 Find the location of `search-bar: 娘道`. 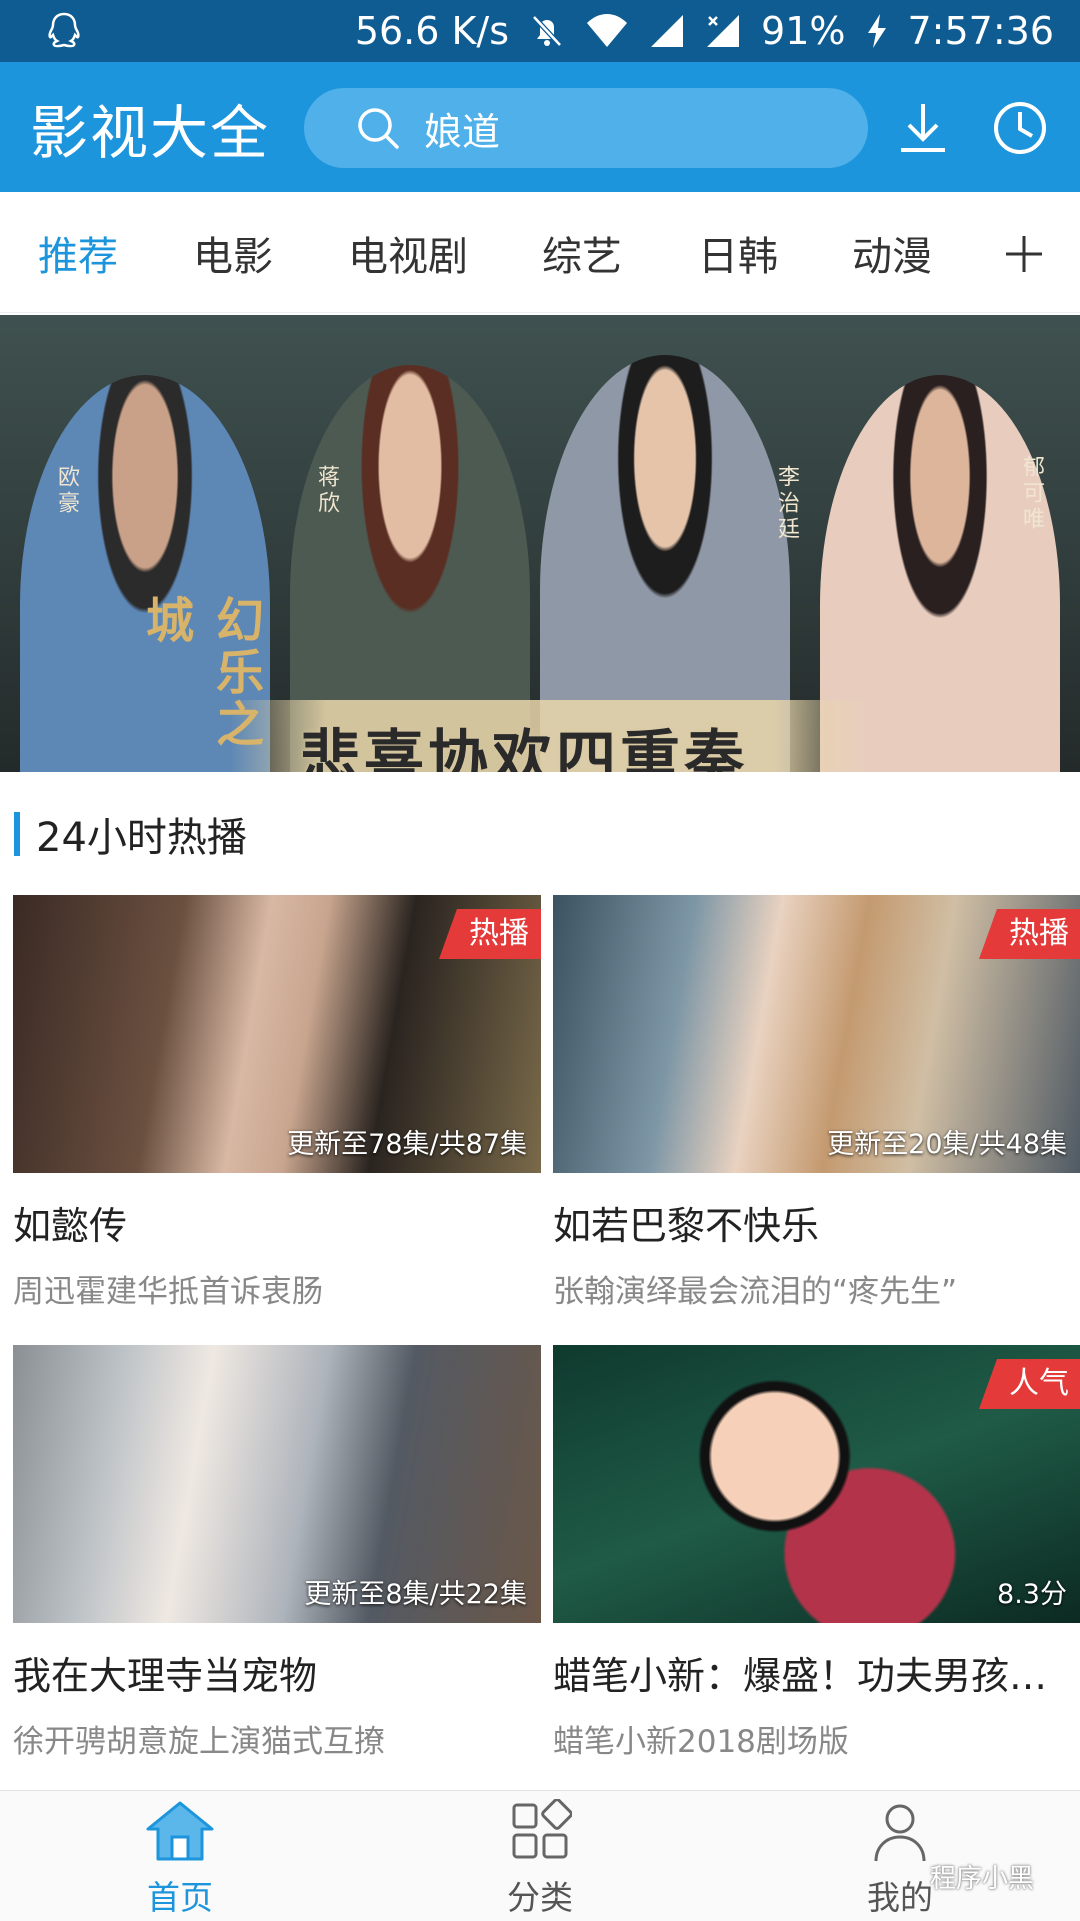

search-bar: 娘道 is located at coordinates (586, 128).